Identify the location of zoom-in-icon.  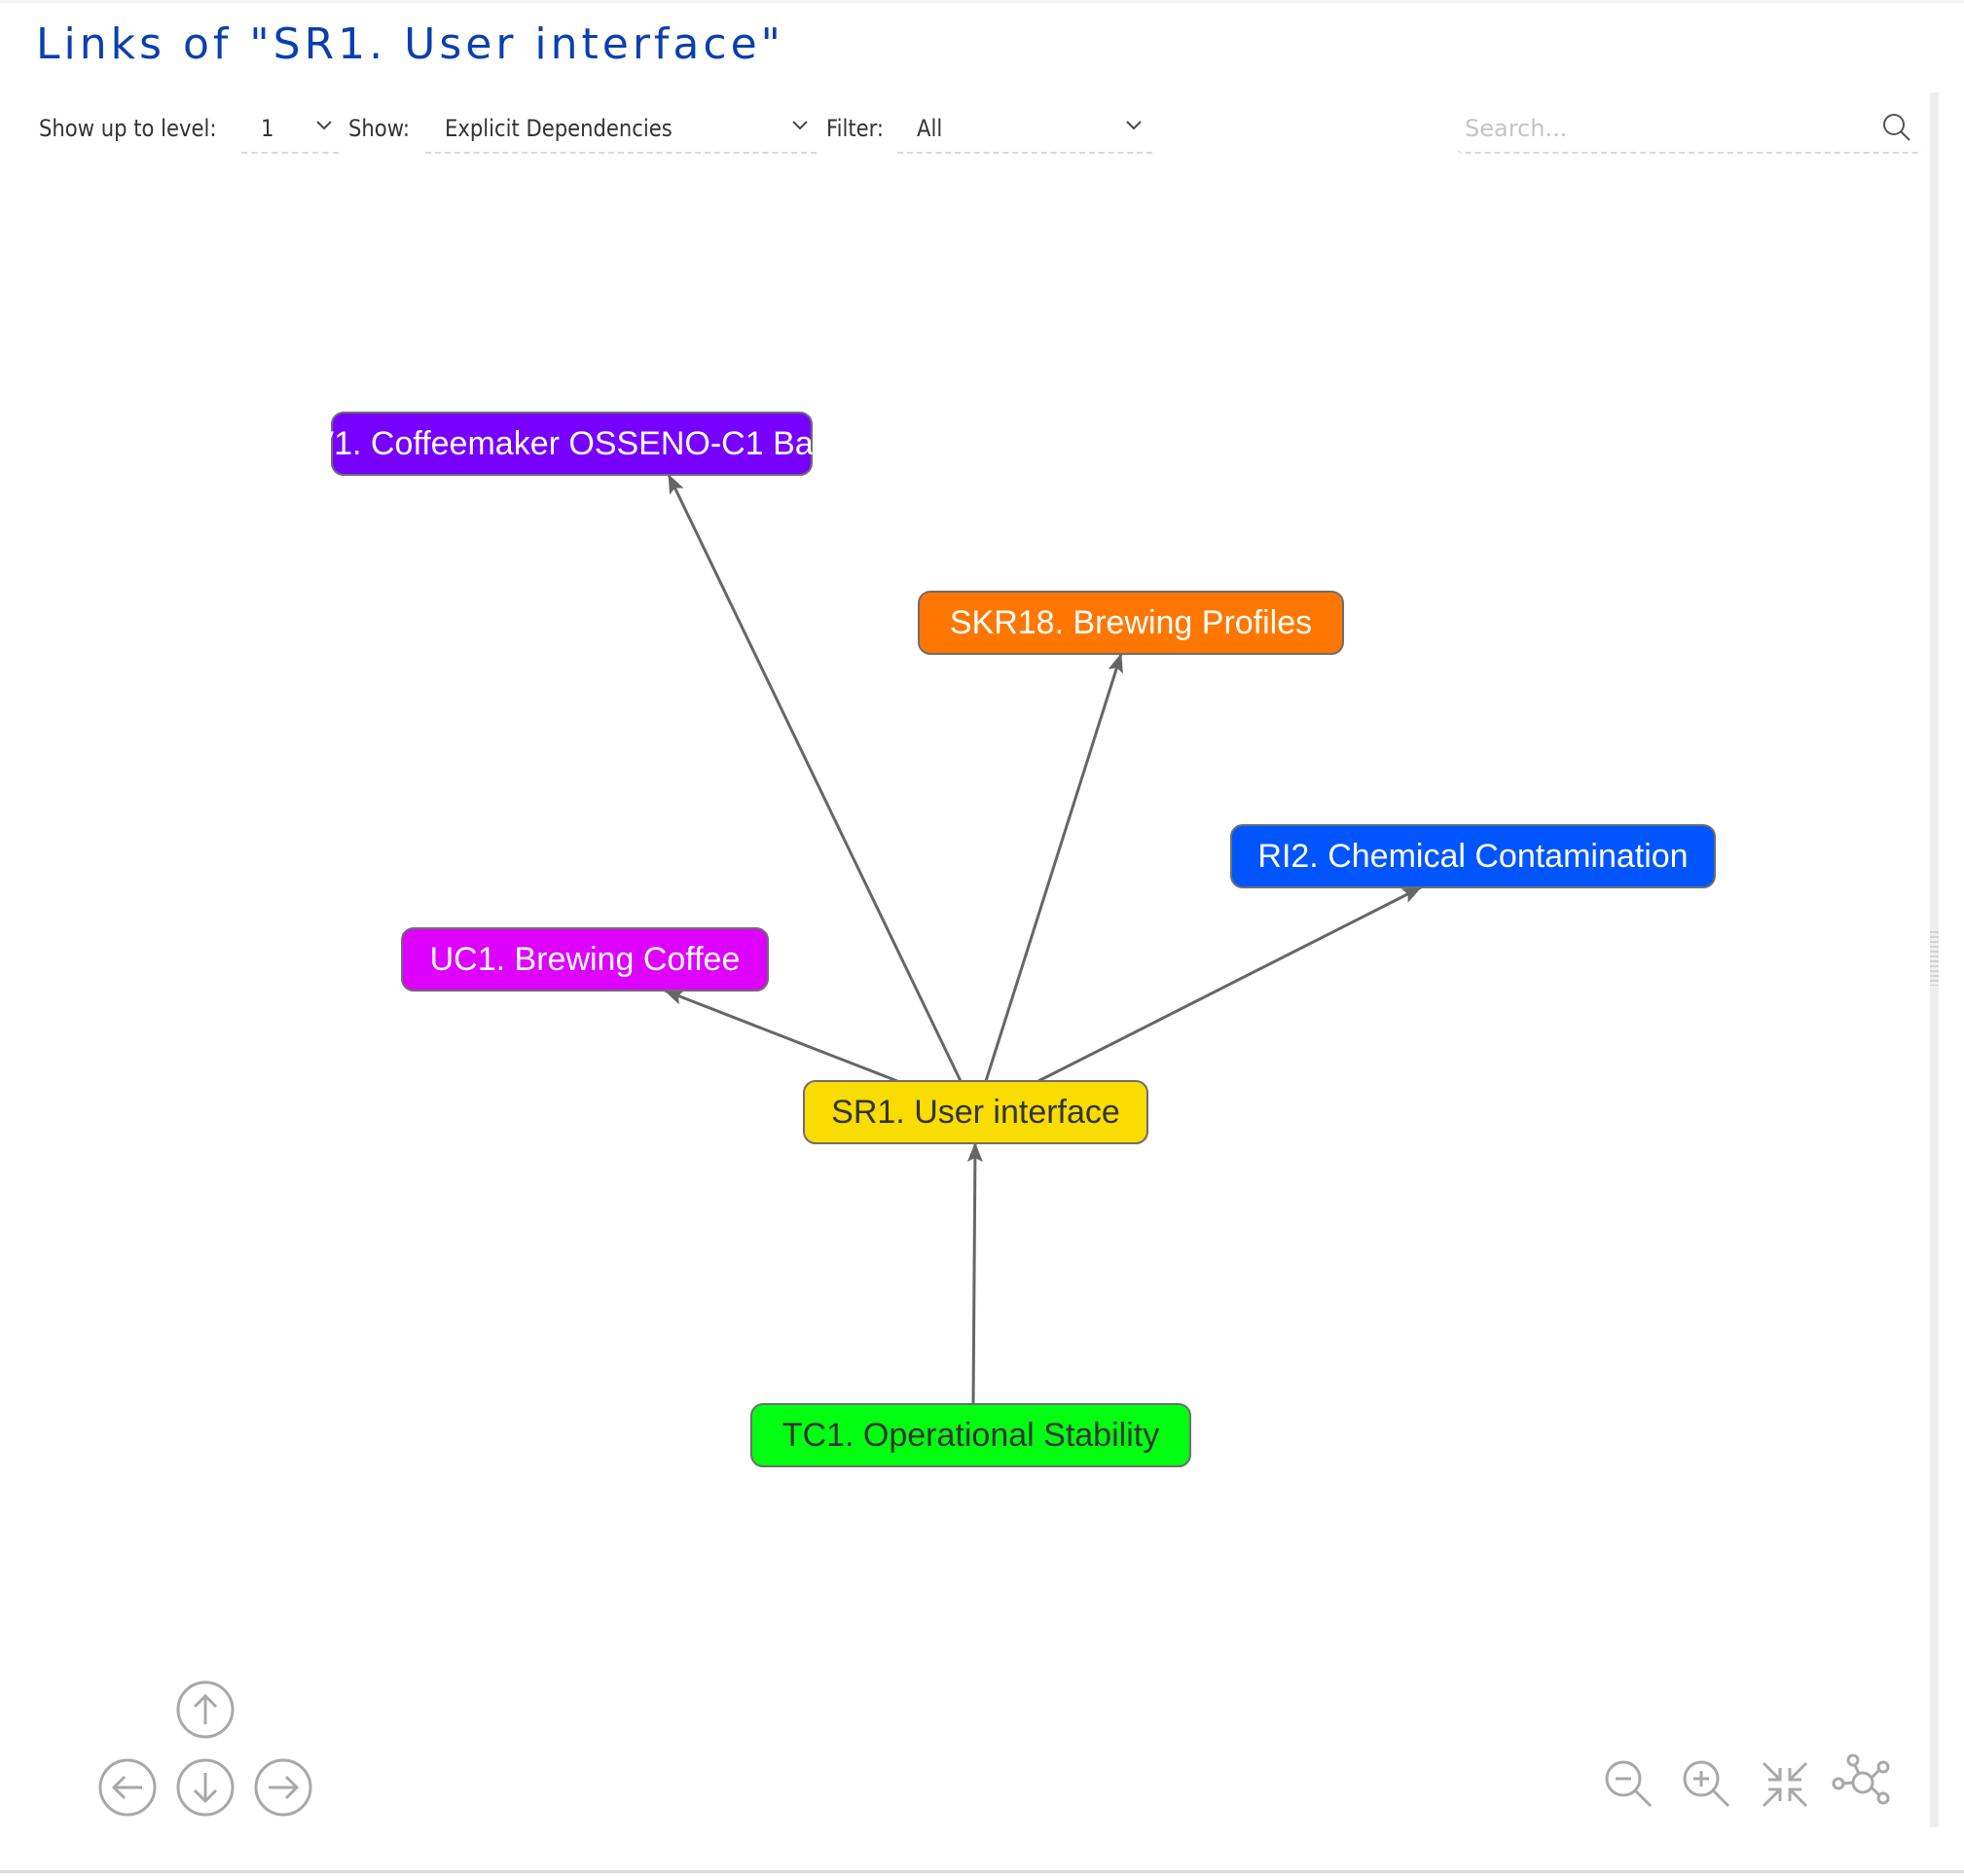
(1706, 1784).